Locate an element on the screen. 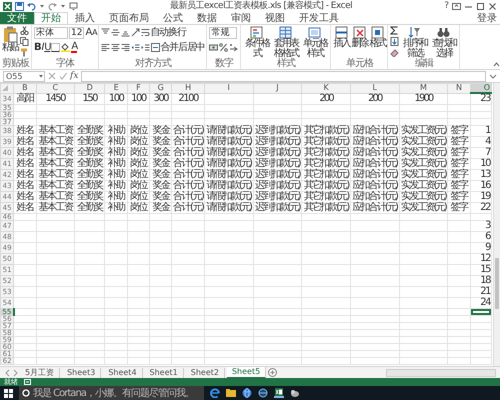 This screenshot has height=400, width=500. expand-icon is located at coordinates (493, 76).